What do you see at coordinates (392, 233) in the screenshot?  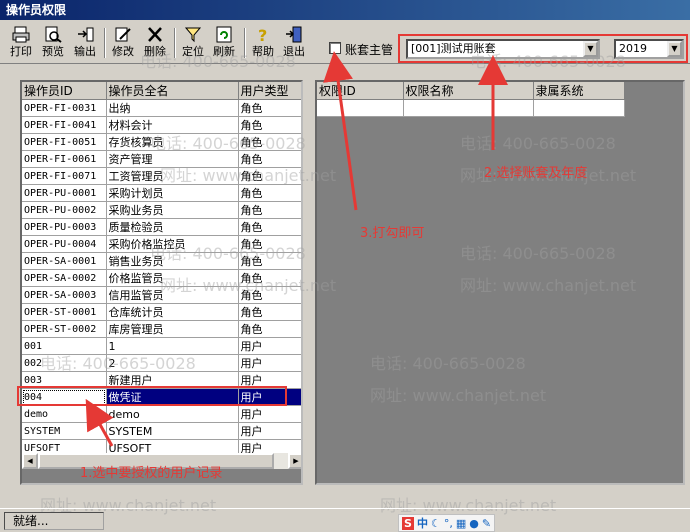 I see `annotation-step3: 3.打勾即可` at bounding box center [392, 233].